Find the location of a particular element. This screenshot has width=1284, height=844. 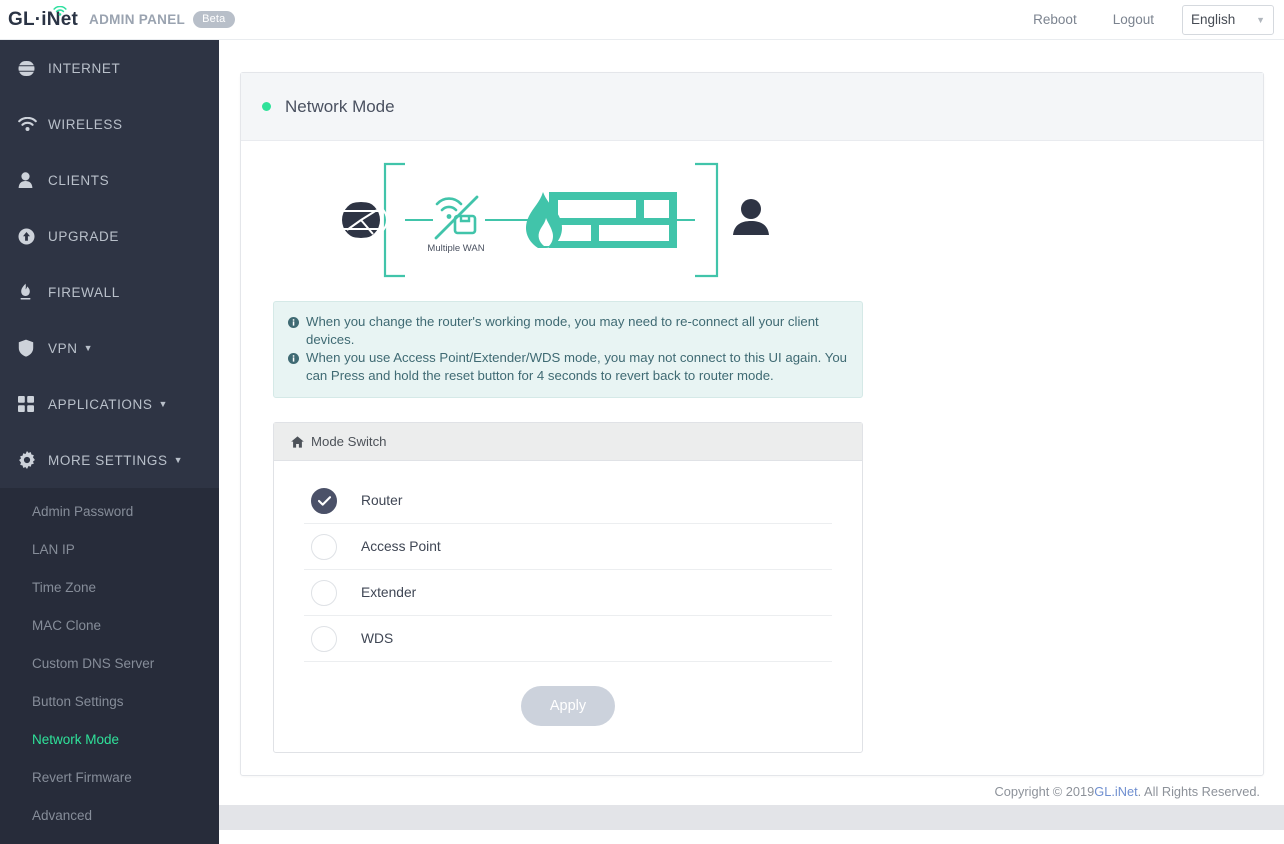

sidebar-item-wireless: WIRELESS is located at coordinates (109, 124).